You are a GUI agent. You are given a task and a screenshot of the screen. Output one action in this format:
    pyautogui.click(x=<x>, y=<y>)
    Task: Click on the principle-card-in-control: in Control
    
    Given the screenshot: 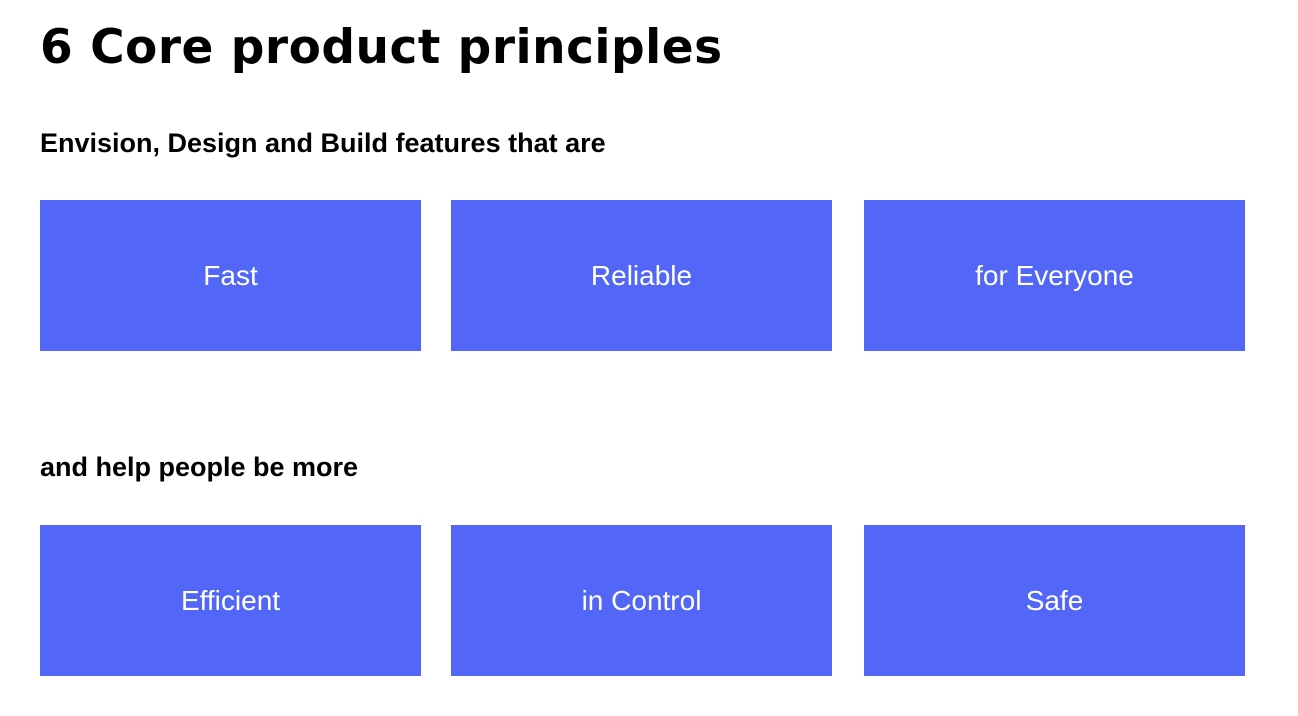 What is the action you would take?
    pyautogui.click(x=641, y=600)
    